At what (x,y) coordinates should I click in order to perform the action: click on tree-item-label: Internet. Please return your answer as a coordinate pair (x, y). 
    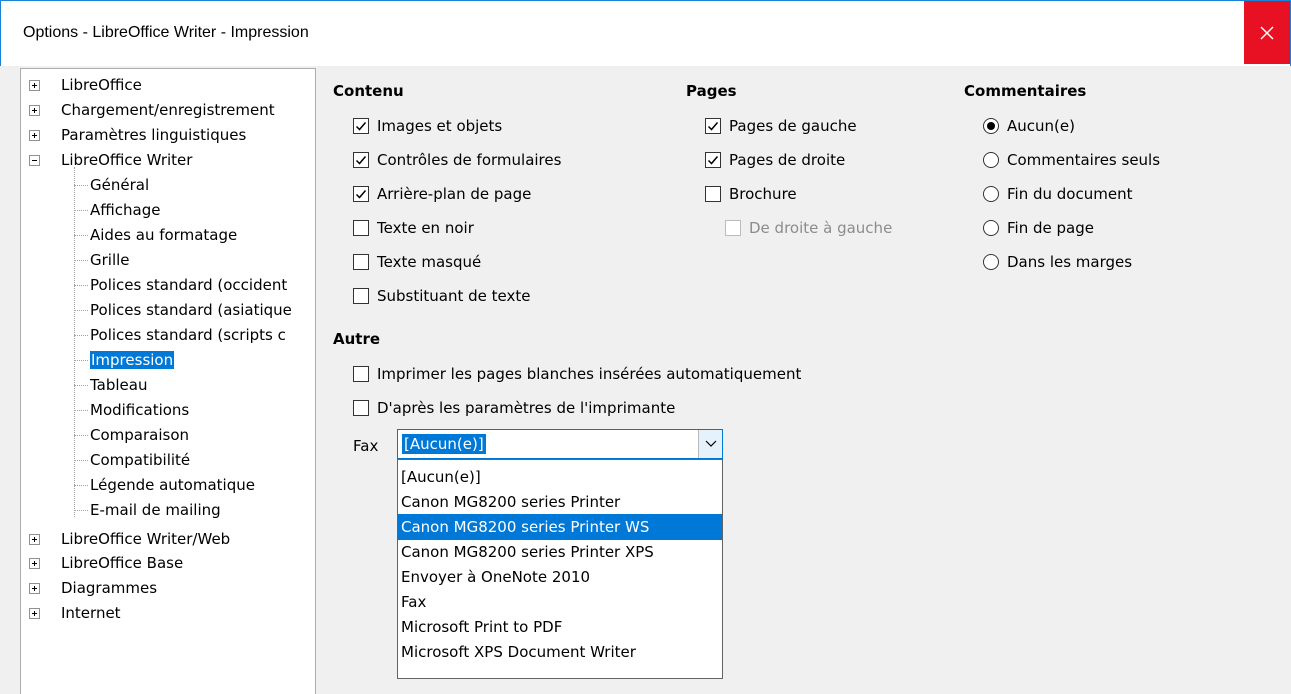
    Looking at the image, I should click on (91, 613).